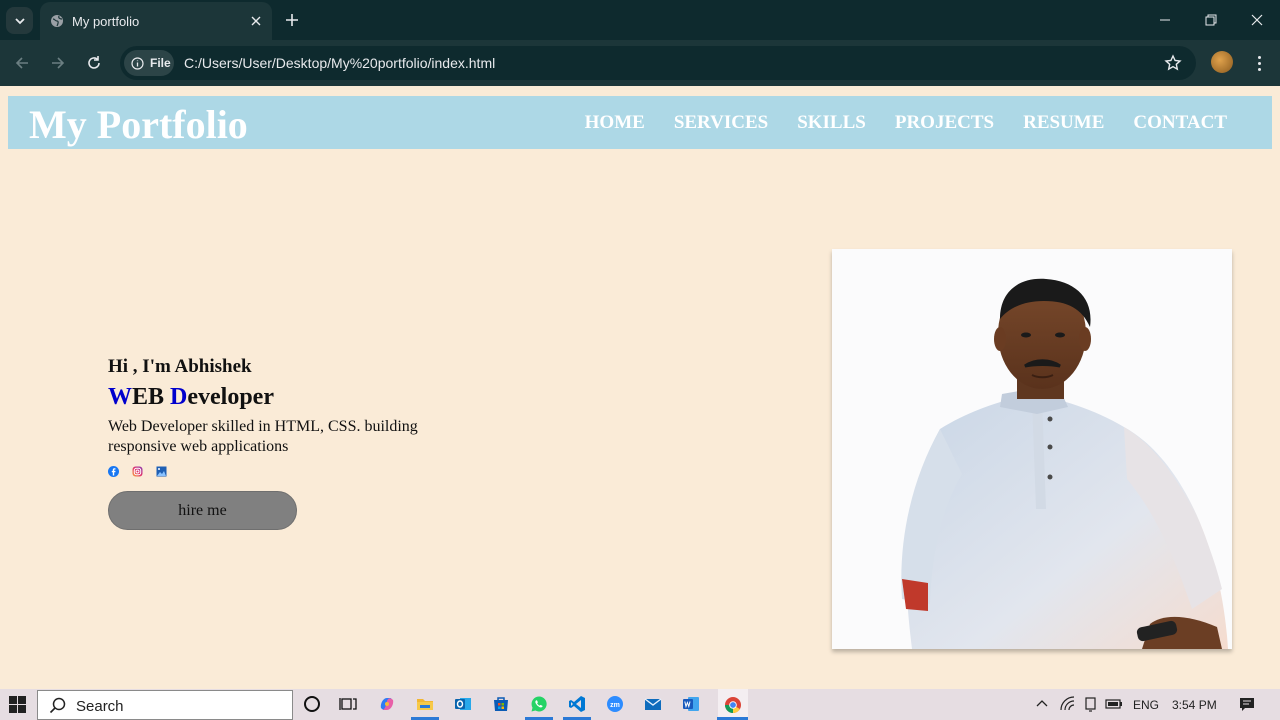  Describe the element at coordinates (165, 705) in the screenshot. I see `taskbar-search-box: Search` at that location.